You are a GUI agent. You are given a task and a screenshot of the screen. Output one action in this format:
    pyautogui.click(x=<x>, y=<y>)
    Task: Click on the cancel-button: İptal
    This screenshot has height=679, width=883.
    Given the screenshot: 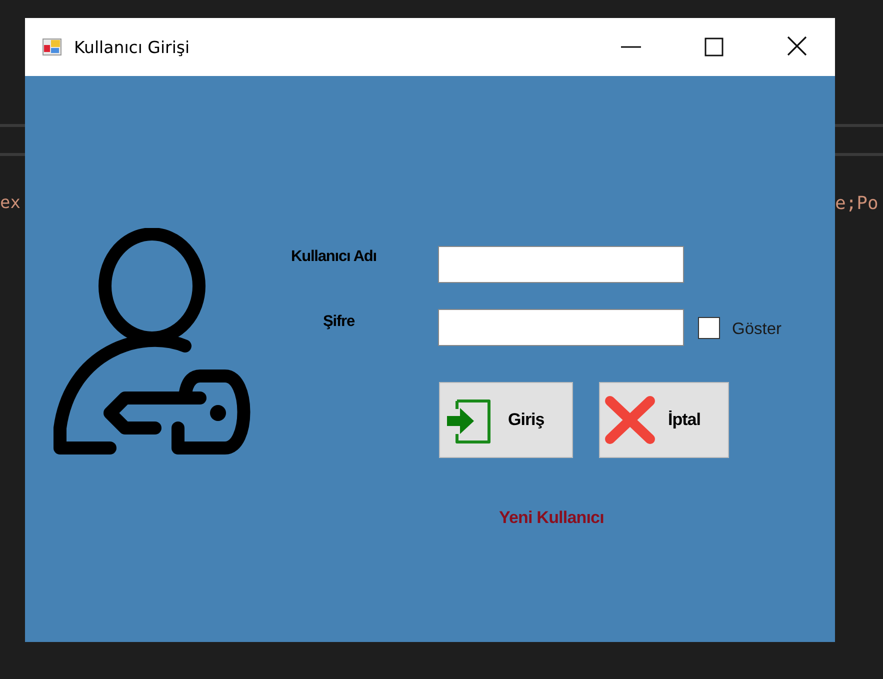 What is the action you would take?
    pyautogui.click(x=664, y=420)
    